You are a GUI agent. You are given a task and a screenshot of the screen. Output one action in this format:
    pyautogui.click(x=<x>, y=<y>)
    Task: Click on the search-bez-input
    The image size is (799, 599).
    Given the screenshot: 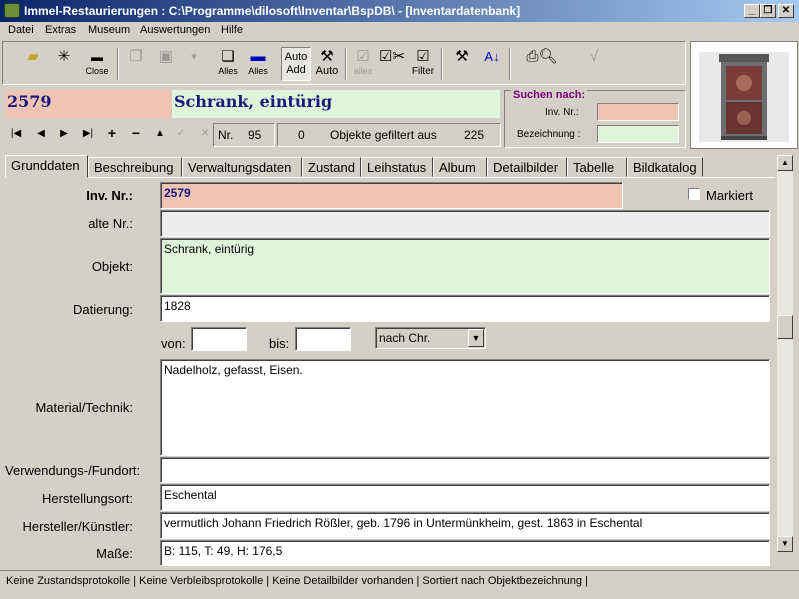 What is the action you would take?
    pyautogui.click(x=638, y=134)
    